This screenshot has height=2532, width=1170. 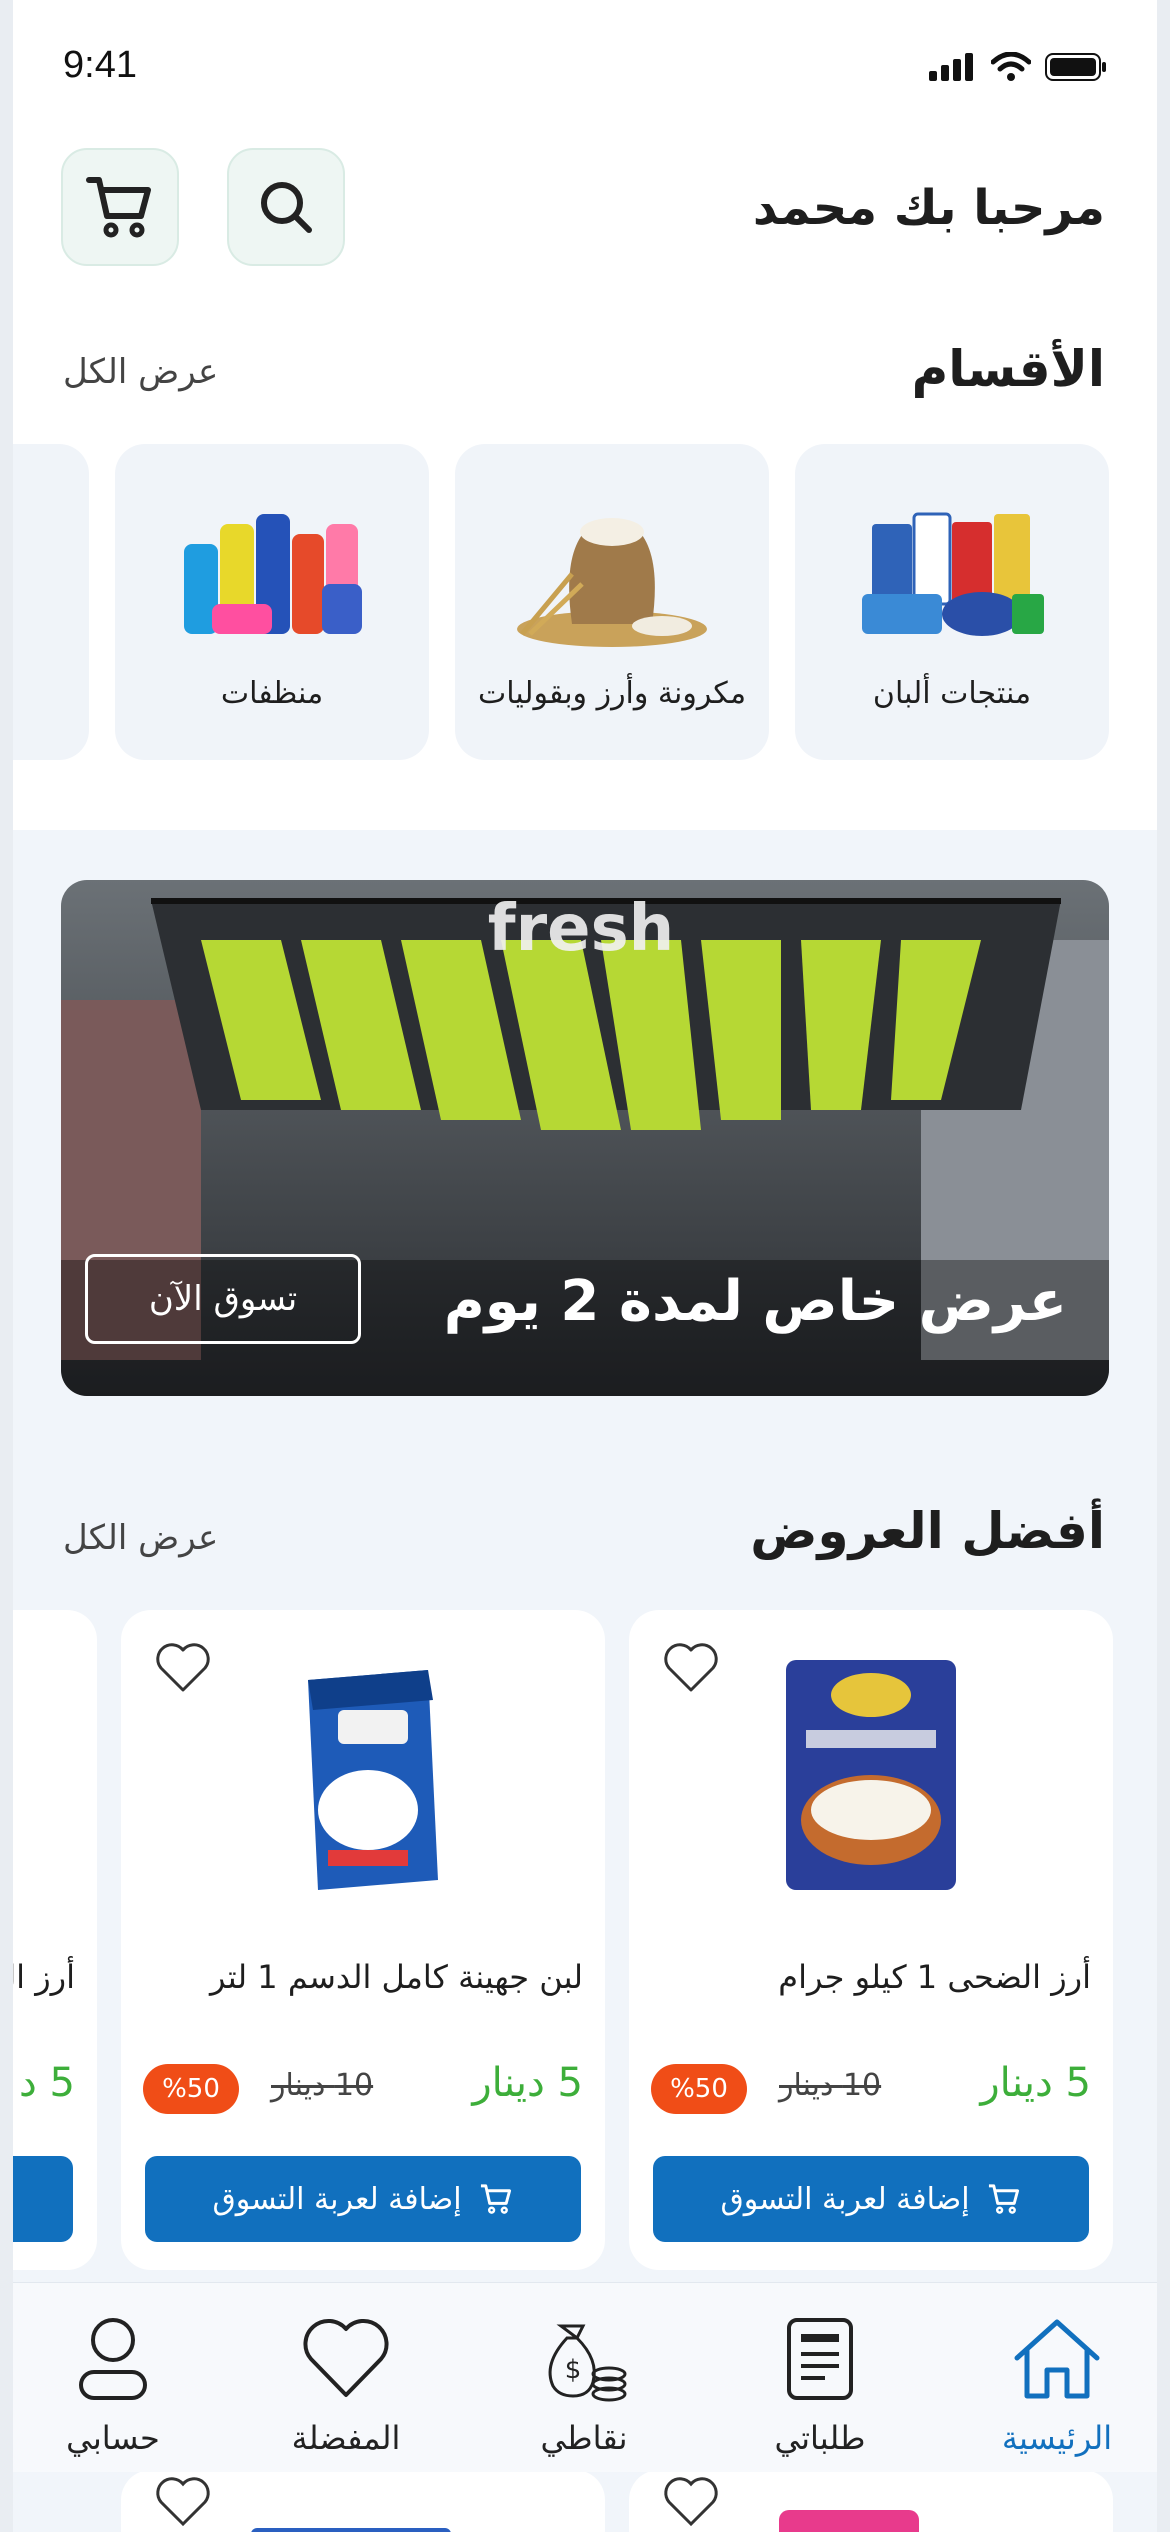 I want to click on search-icon, so click(x=286, y=207).